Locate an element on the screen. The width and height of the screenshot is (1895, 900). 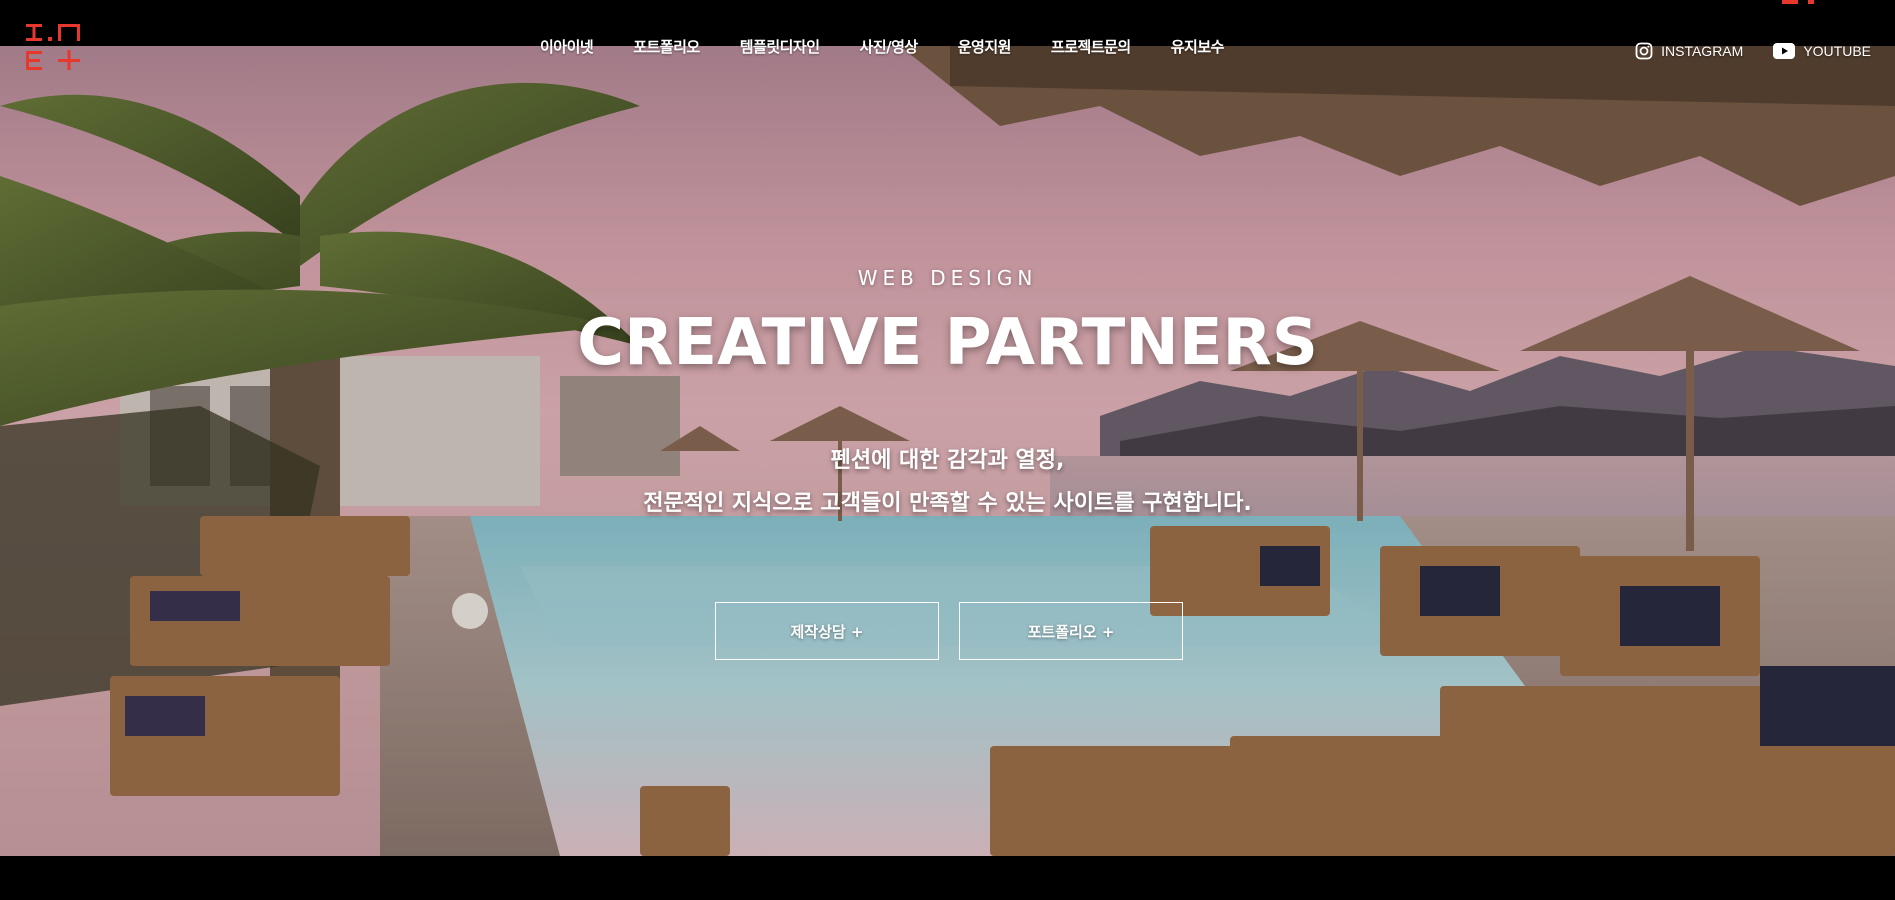
logo is located at coordinates (54, 47).